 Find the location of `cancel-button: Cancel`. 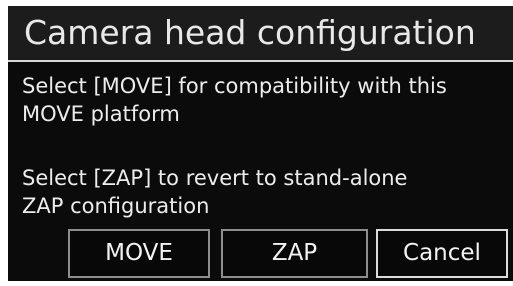

cancel-button: Cancel is located at coordinates (442, 253).